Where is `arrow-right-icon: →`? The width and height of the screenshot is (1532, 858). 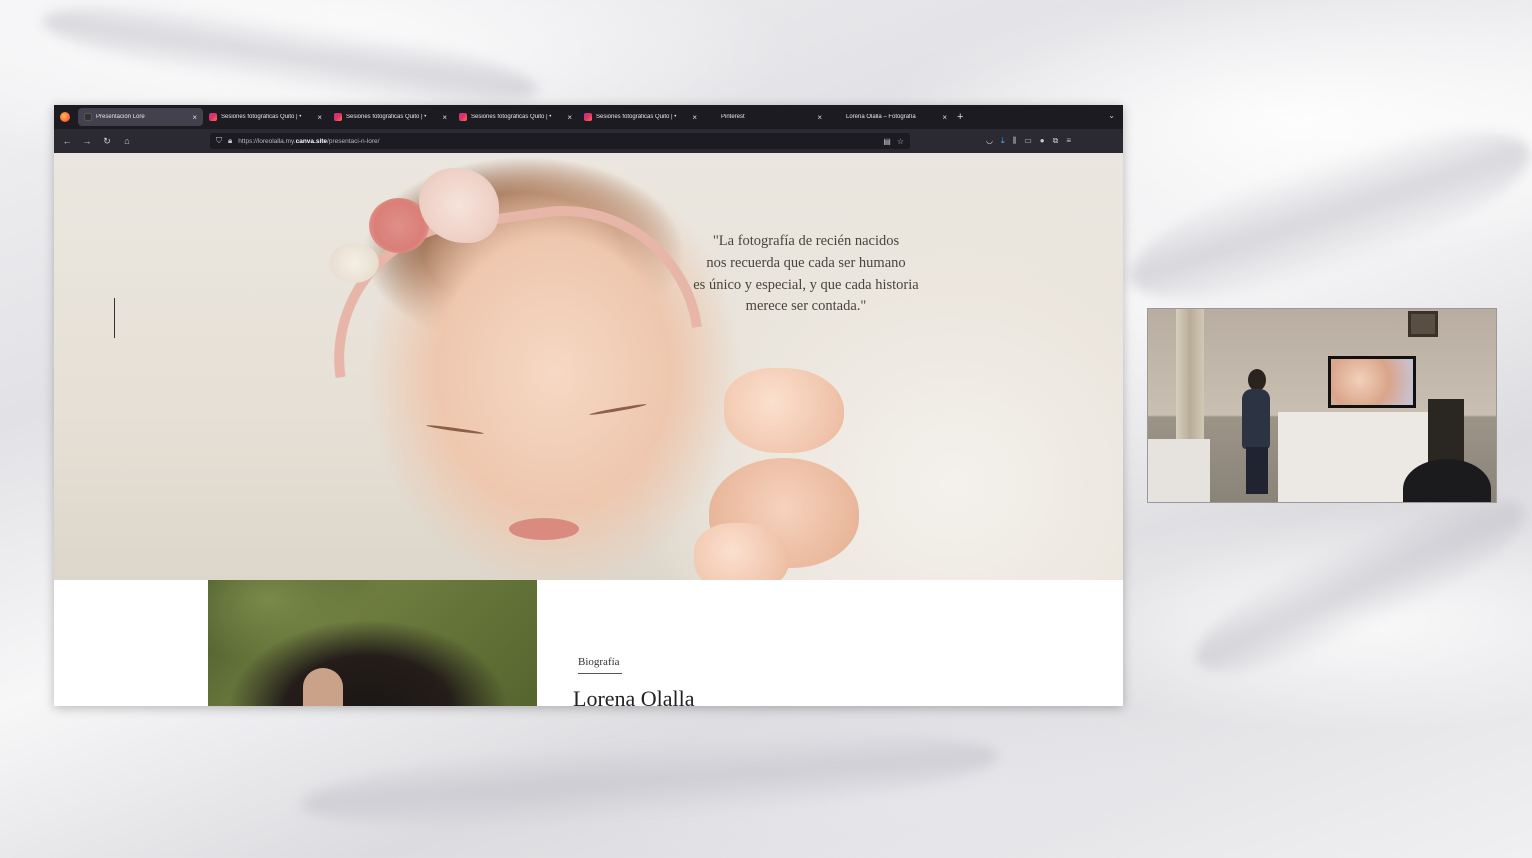
arrow-right-icon: → is located at coordinates (87, 141).